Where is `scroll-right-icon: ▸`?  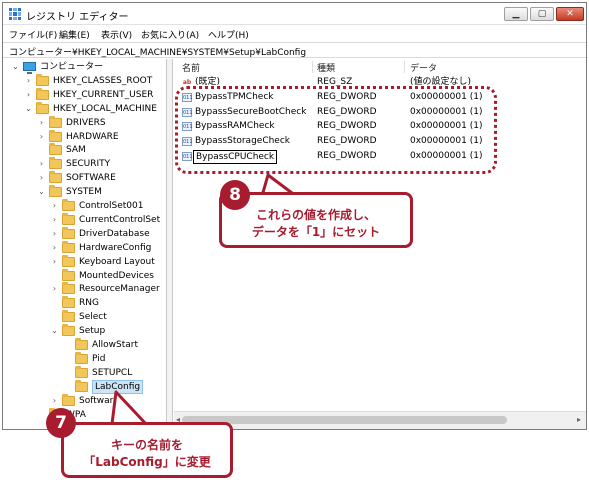
scroll-right-icon: ▸ is located at coordinates (579, 419).